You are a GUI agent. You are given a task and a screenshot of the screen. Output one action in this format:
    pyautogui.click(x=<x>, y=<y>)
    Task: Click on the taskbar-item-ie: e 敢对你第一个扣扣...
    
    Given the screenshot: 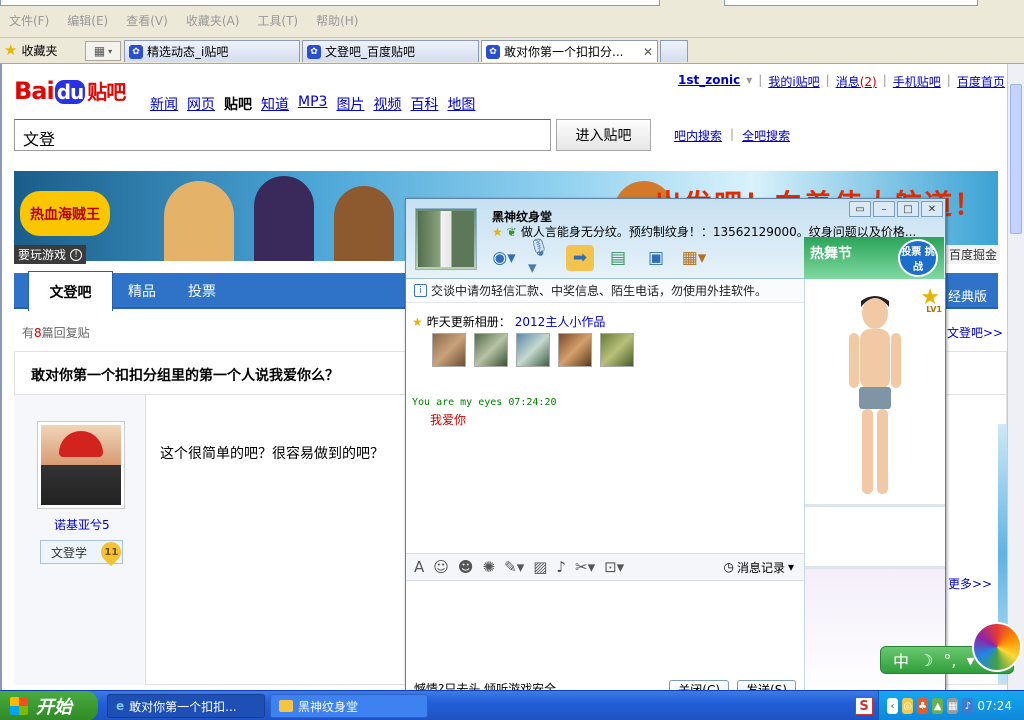 What is the action you would take?
    pyautogui.click(x=186, y=706)
    